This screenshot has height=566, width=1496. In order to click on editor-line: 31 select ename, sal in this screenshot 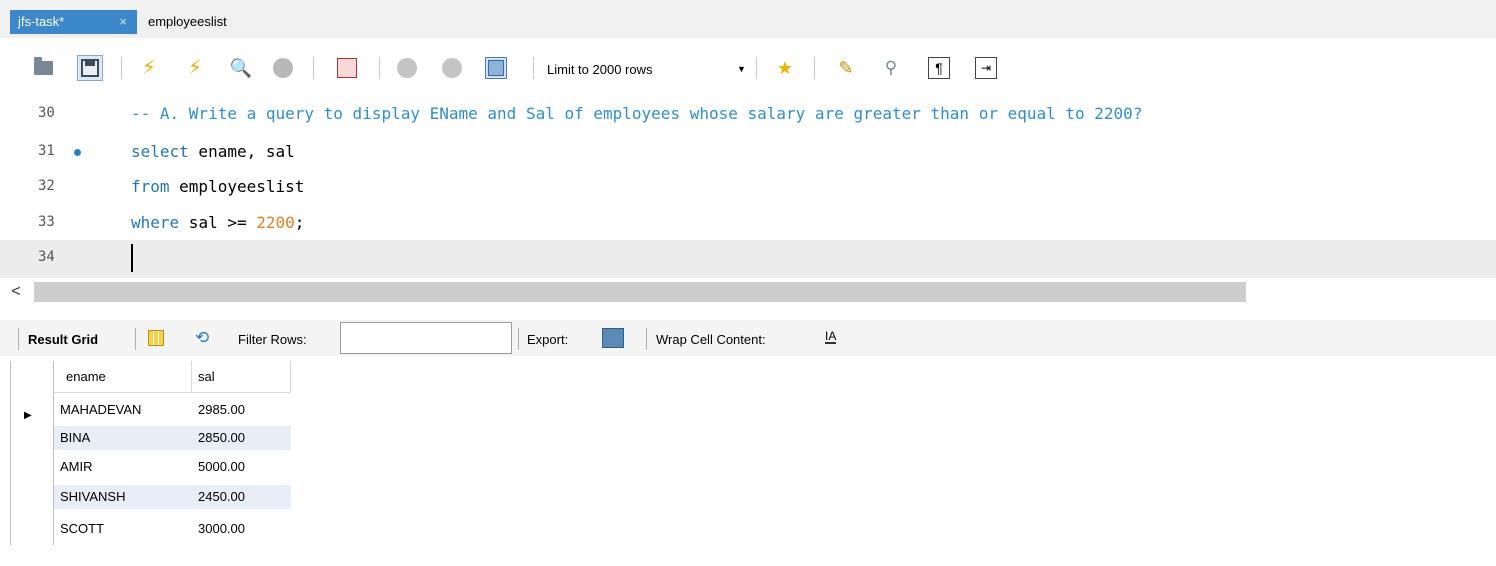, I will do `click(748, 153)`.